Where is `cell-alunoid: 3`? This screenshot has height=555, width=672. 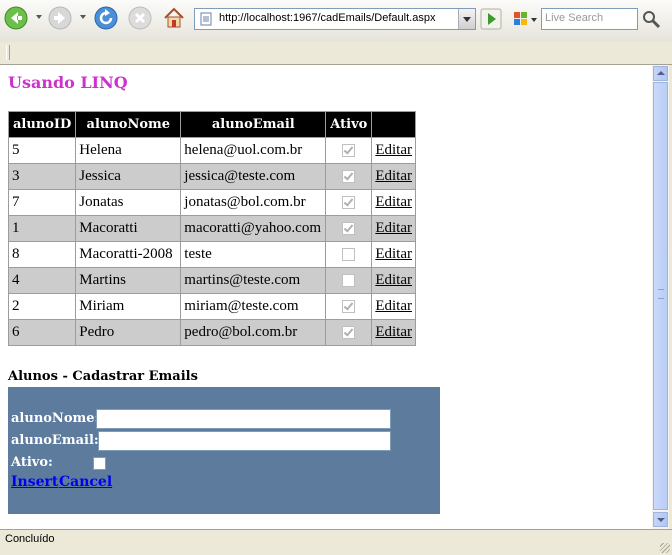
cell-alunoid: 3 is located at coordinates (42, 176).